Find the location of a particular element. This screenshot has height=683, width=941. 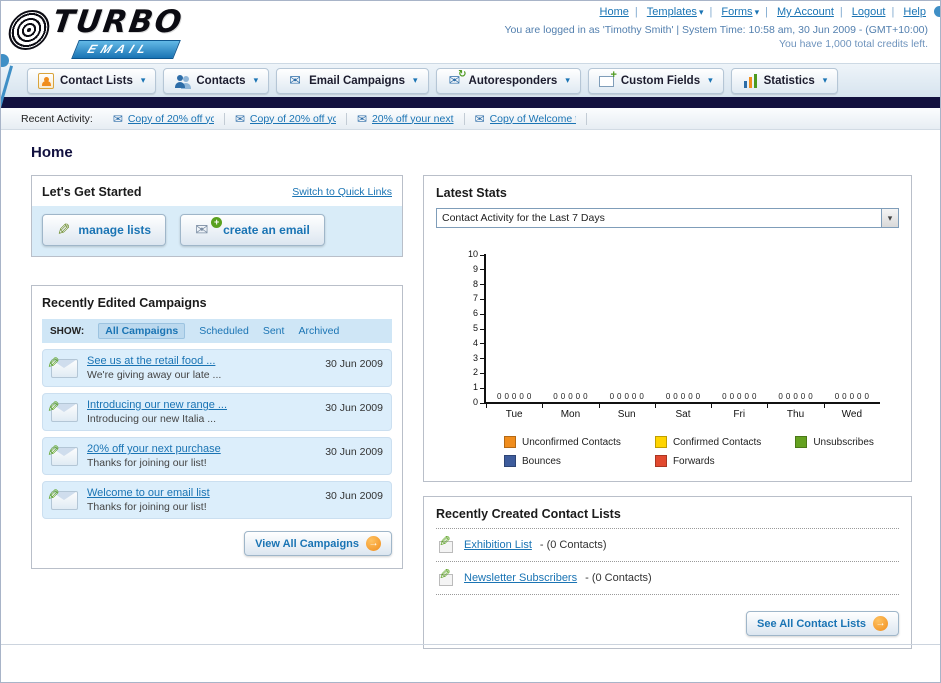

contact-list-row: ✎ Newsletter Subscribers - (0 Contacts) is located at coordinates (667, 578).